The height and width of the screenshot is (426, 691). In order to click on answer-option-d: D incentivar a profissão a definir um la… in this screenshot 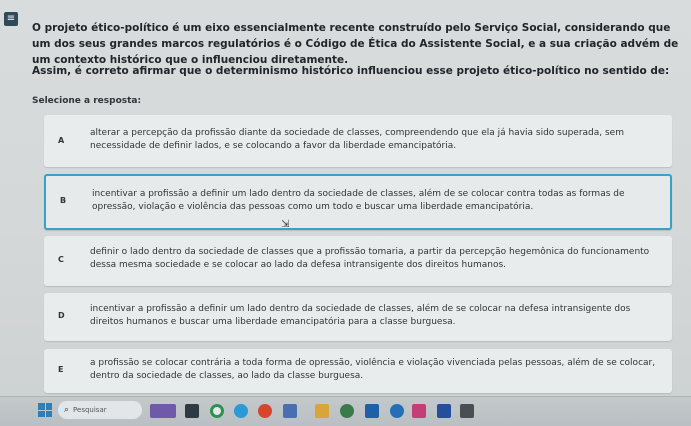, I will do `click(358, 317)`.